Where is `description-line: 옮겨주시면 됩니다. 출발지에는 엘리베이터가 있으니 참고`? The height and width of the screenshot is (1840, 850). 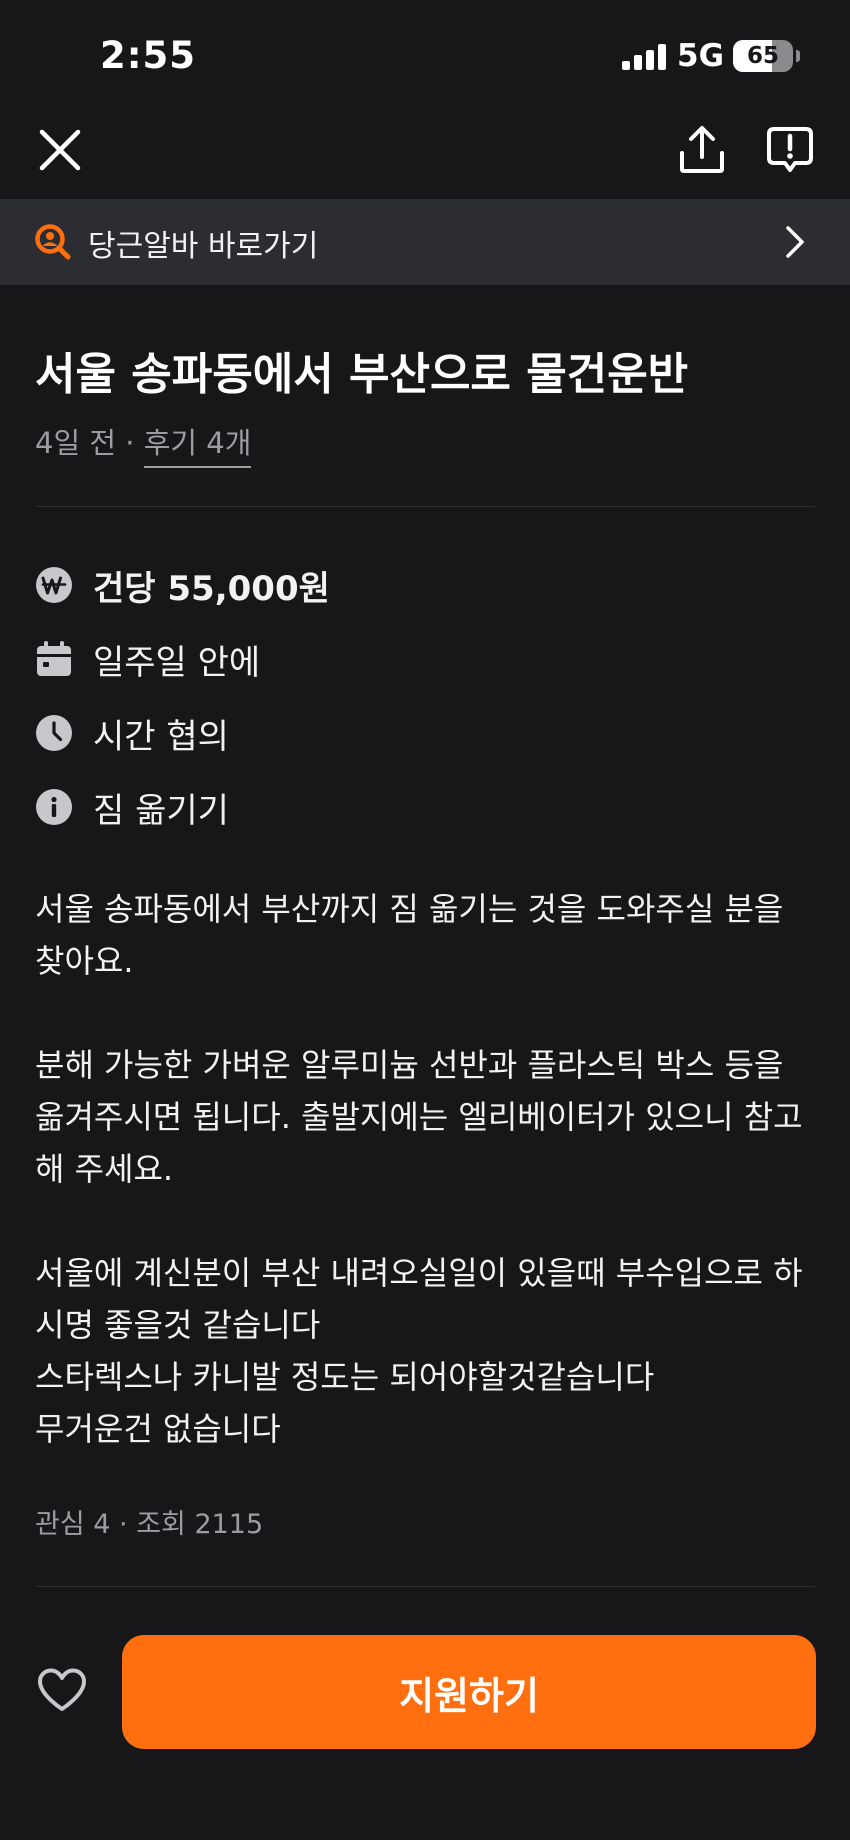 description-line: 옮겨주시면 됩니다. 출발지에는 엘리베이터가 있으니 참고 is located at coordinates (419, 1117).